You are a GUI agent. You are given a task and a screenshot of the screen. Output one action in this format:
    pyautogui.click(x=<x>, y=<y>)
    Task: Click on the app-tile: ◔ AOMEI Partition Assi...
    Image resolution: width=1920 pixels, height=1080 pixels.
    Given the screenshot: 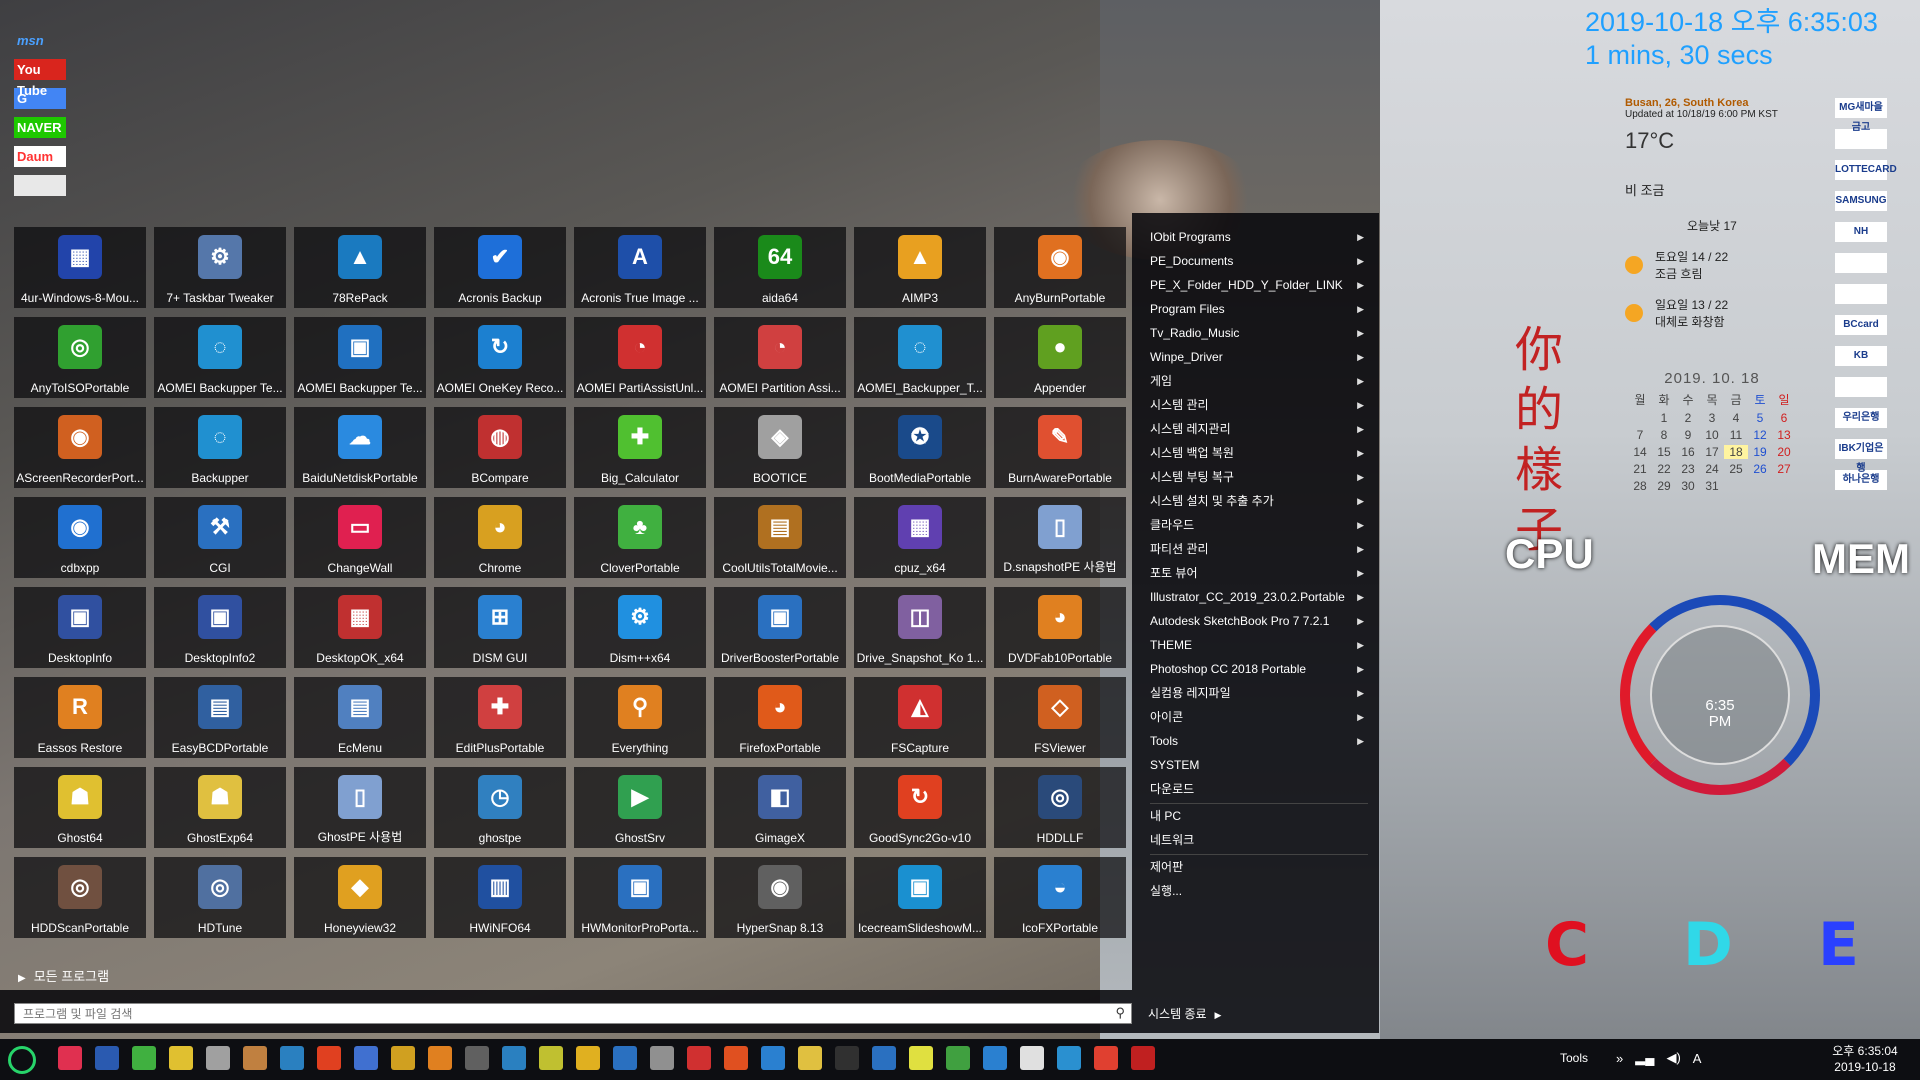 What is the action you would take?
    pyautogui.click(x=780, y=357)
    